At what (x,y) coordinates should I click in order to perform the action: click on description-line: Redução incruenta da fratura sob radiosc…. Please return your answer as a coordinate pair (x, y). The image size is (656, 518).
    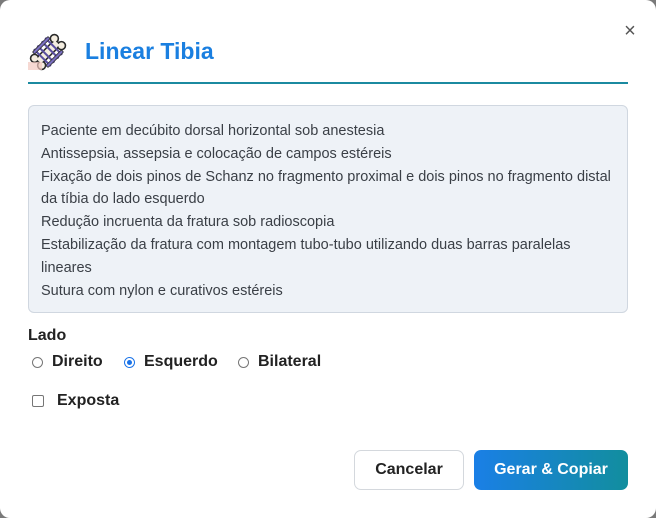
    Looking at the image, I should click on (188, 222).